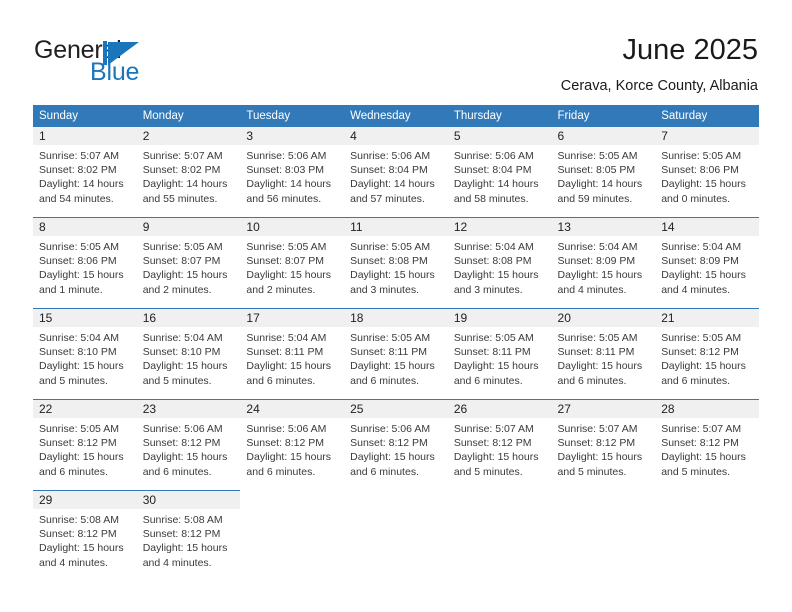  What do you see at coordinates (499, 136) in the screenshot?
I see `day-number: 5` at bounding box center [499, 136].